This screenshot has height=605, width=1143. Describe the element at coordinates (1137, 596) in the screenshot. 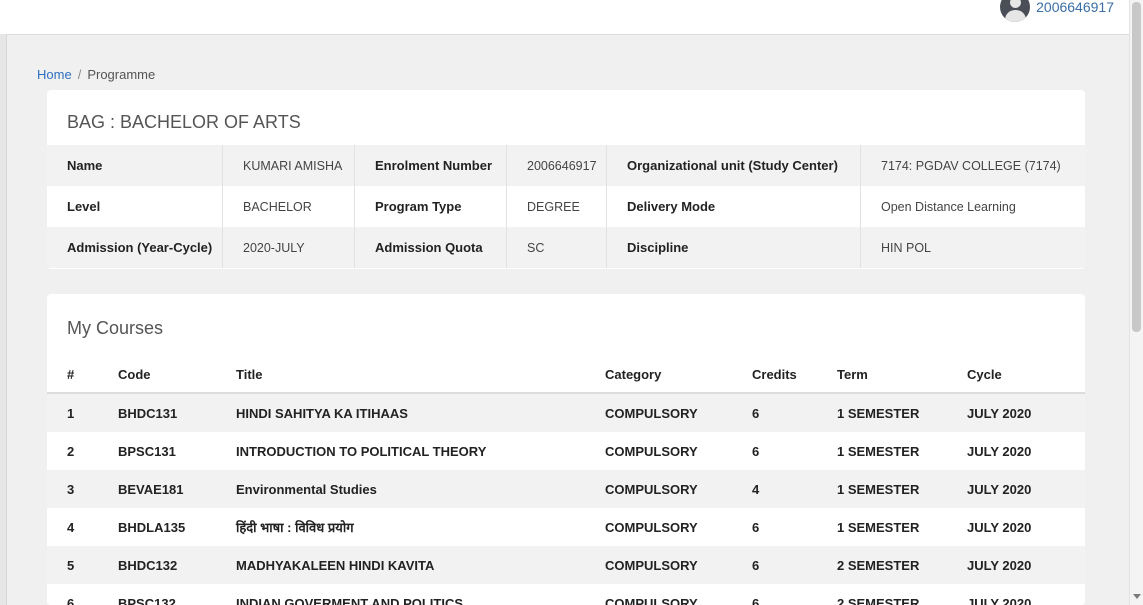

I see `scroll-down-arrow-icon` at that location.